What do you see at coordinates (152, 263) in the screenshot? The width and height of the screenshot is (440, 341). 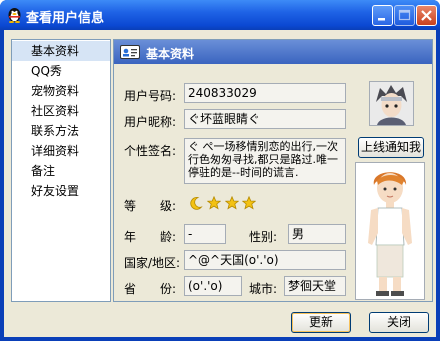 I see `country-label: 国家/地区:` at bounding box center [152, 263].